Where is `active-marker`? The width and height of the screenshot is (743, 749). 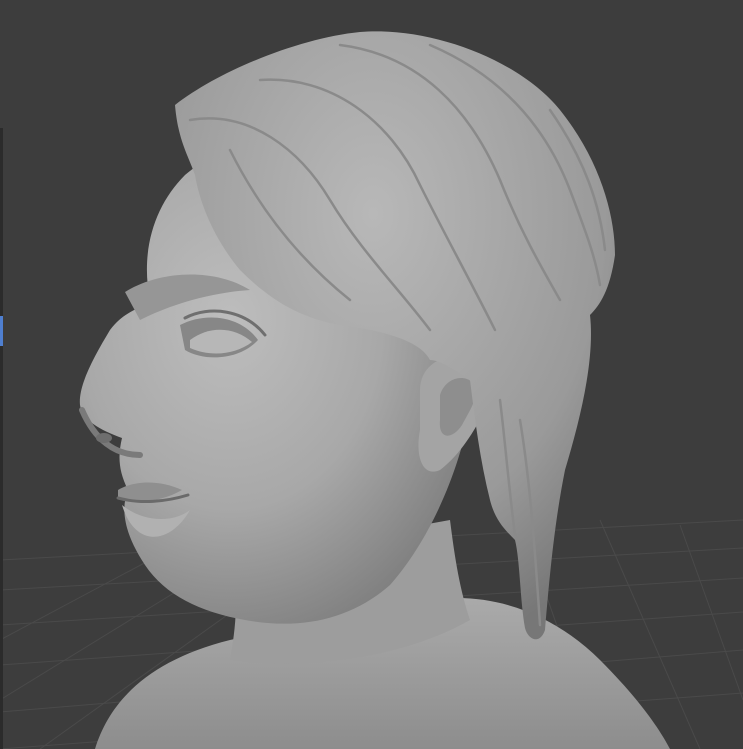 active-marker is located at coordinates (1, 331).